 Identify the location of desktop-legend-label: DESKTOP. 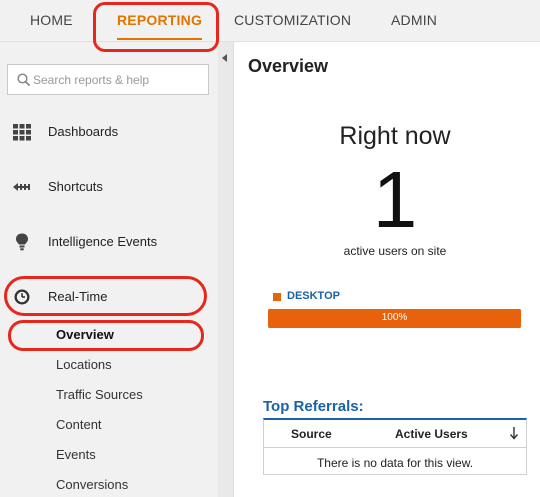
(313, 296).